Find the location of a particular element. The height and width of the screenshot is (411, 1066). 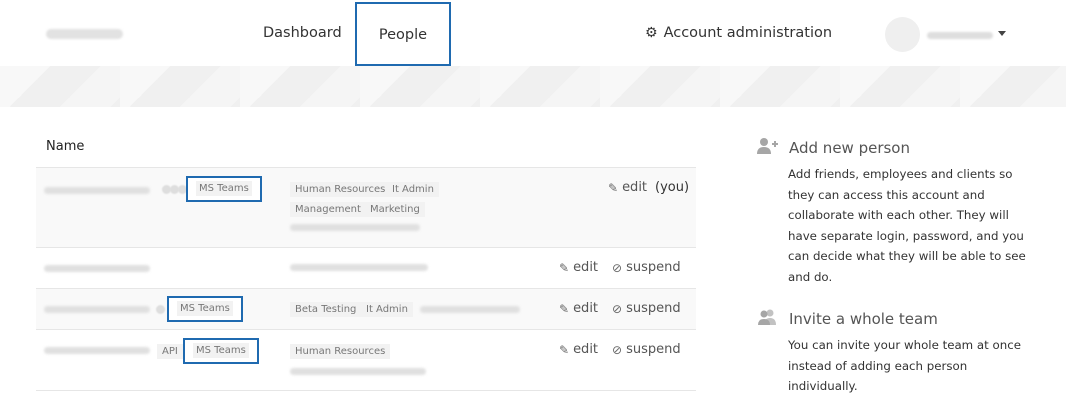

status-dot is located at coordinates (160, 309).